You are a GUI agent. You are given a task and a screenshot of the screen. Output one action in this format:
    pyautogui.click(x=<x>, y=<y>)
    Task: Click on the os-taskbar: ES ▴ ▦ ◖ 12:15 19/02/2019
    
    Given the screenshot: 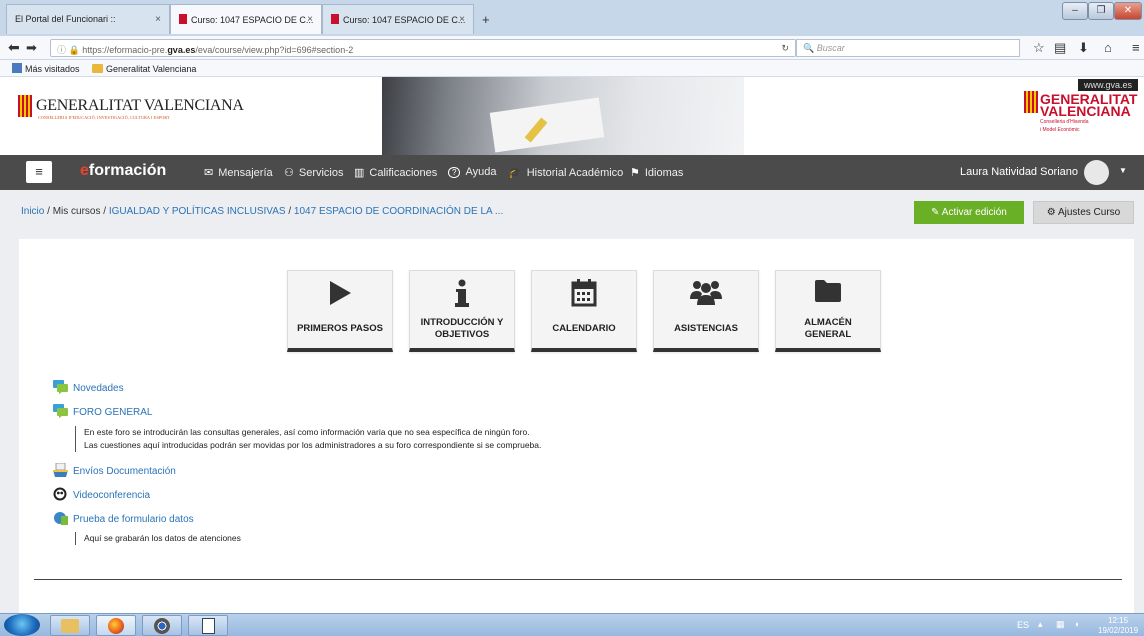 What is the action you would take?
    pyautogui.click(x=572, y=624)
    